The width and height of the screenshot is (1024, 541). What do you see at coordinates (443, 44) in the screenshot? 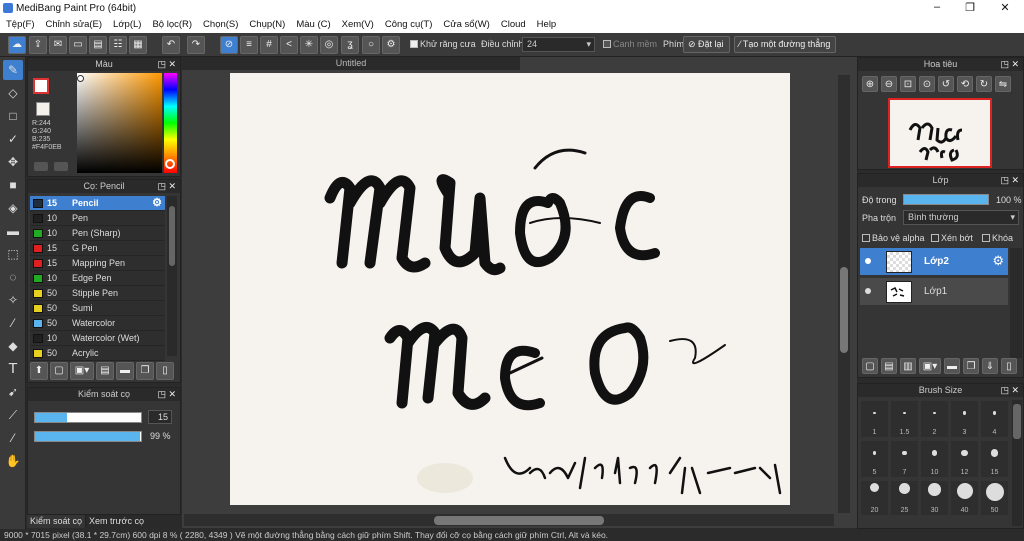
I see `antialias-checkbox: Khử răng cưa` at bounding box center [443, 44].